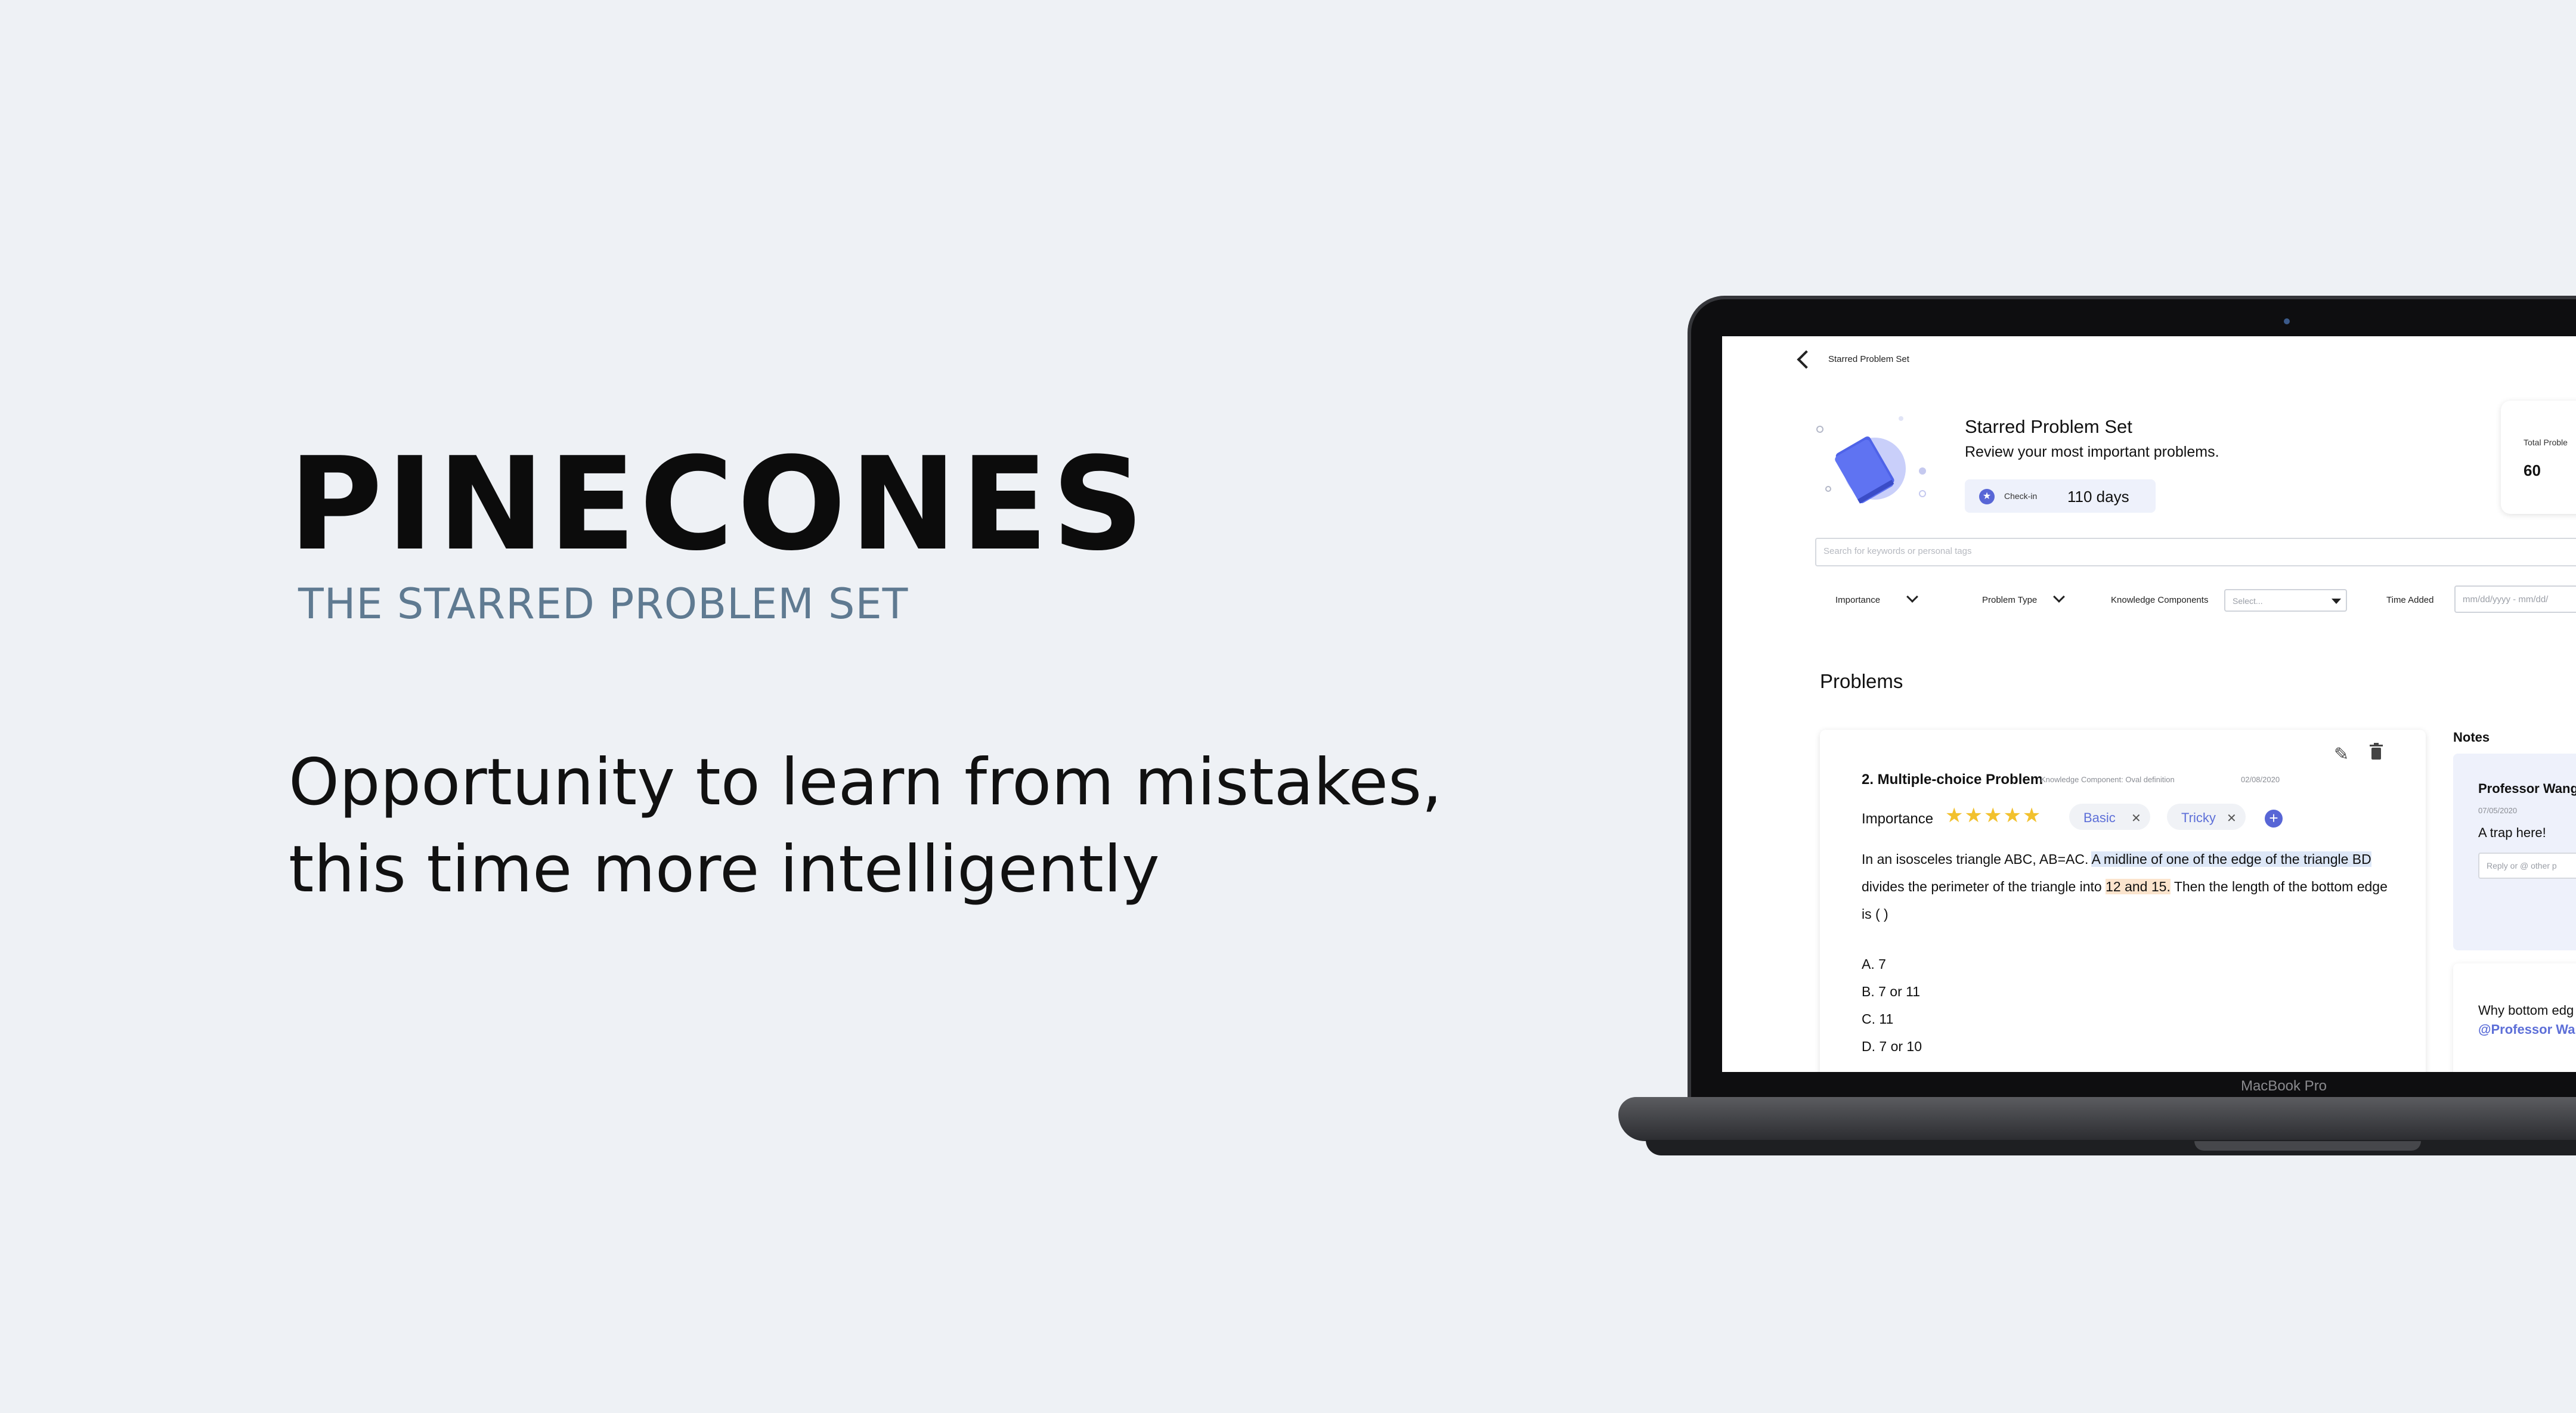 This screenshot has width=2576, height=1413. I want to click on reply-input: Reply or @ other p, so click(2527, 866).